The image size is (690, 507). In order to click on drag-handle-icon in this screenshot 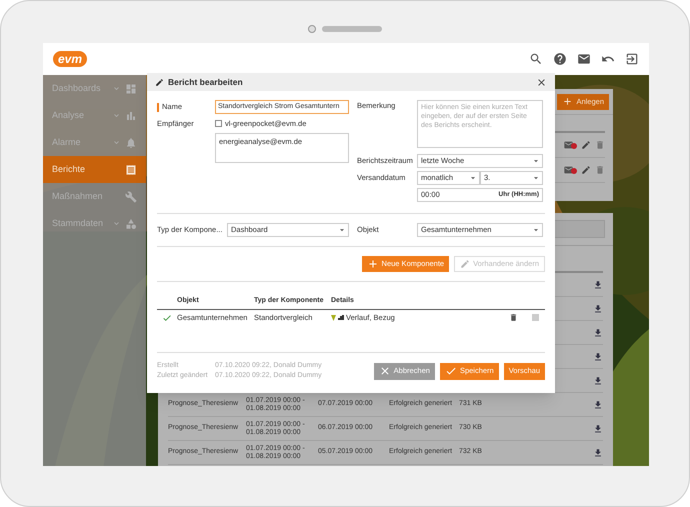, I will do `click(535, 317)`.